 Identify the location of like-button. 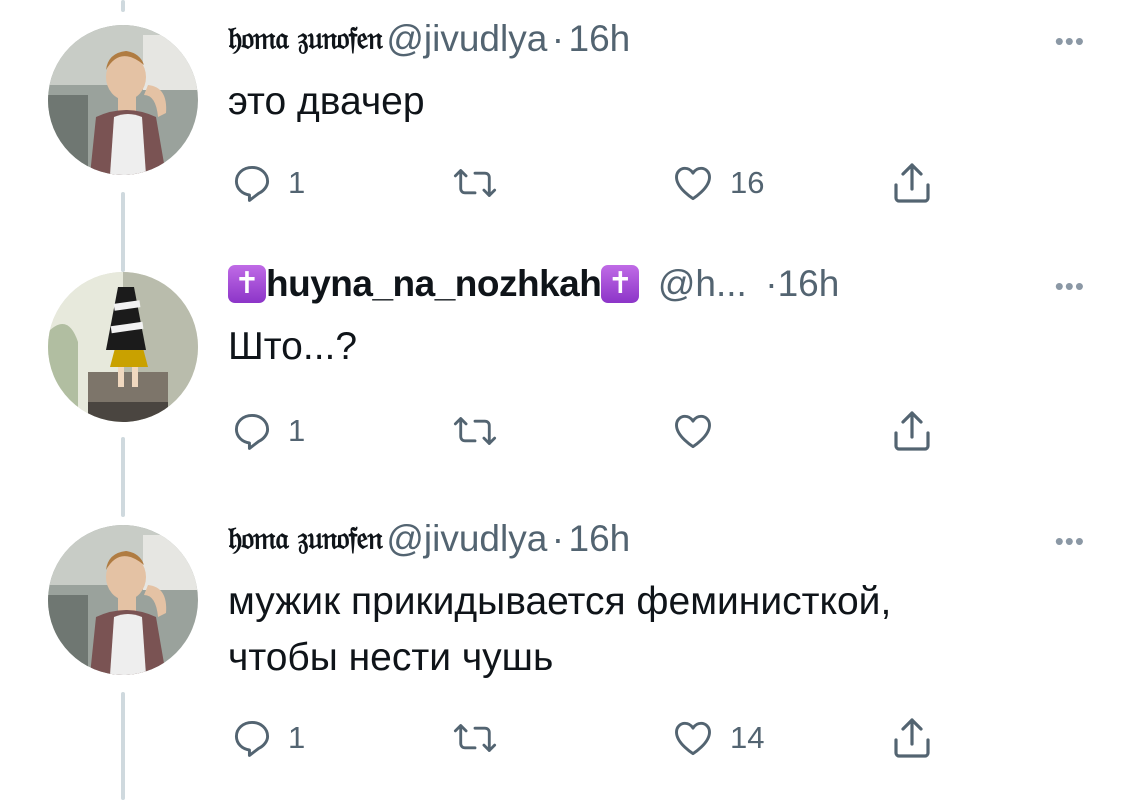
(700, 431).